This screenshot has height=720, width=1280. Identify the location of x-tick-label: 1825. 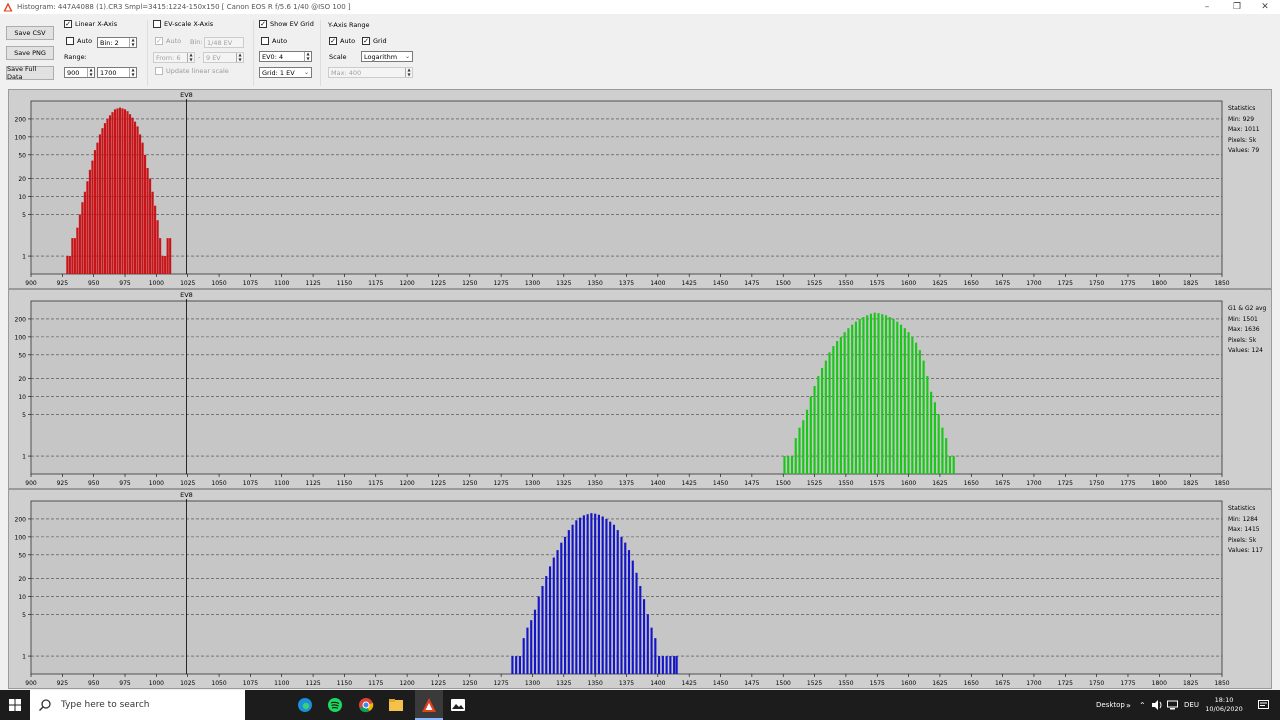
(1190, 283).